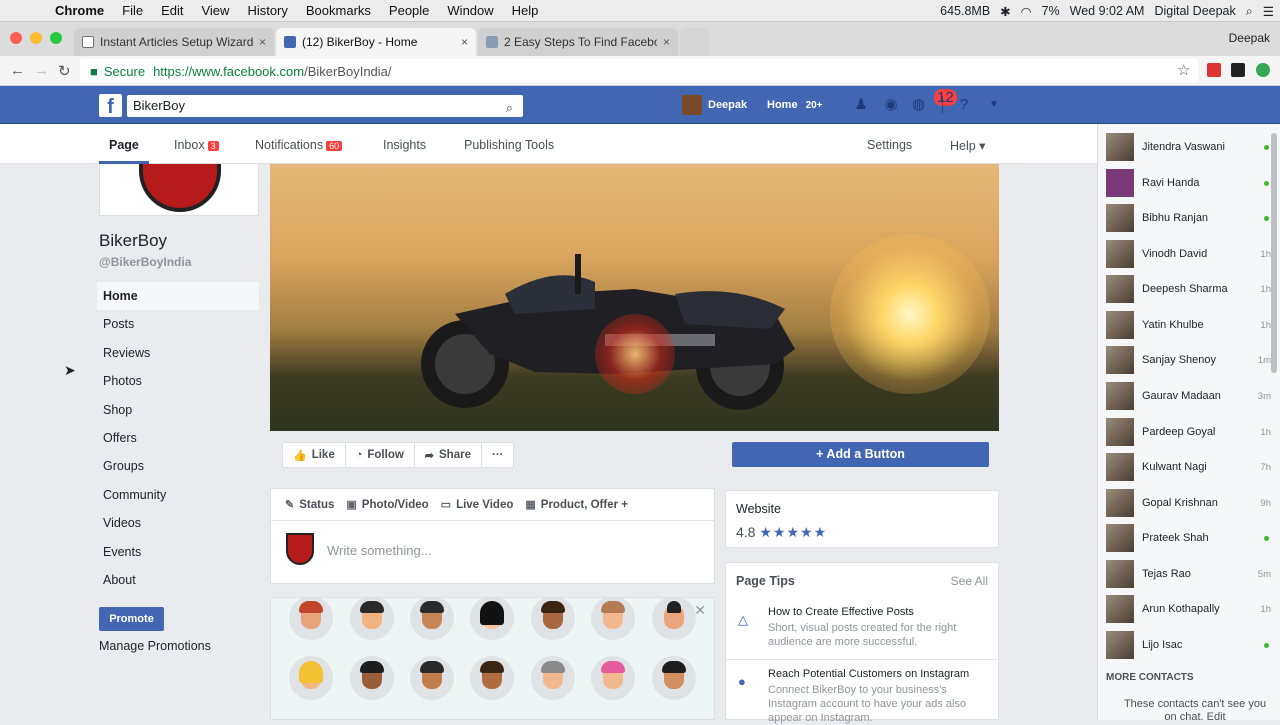 The height and width of the screenshot is (725, 1280). Describe the element at coordinates (178, 296) in the screenshot. I see `nav-home: Home` at that location.